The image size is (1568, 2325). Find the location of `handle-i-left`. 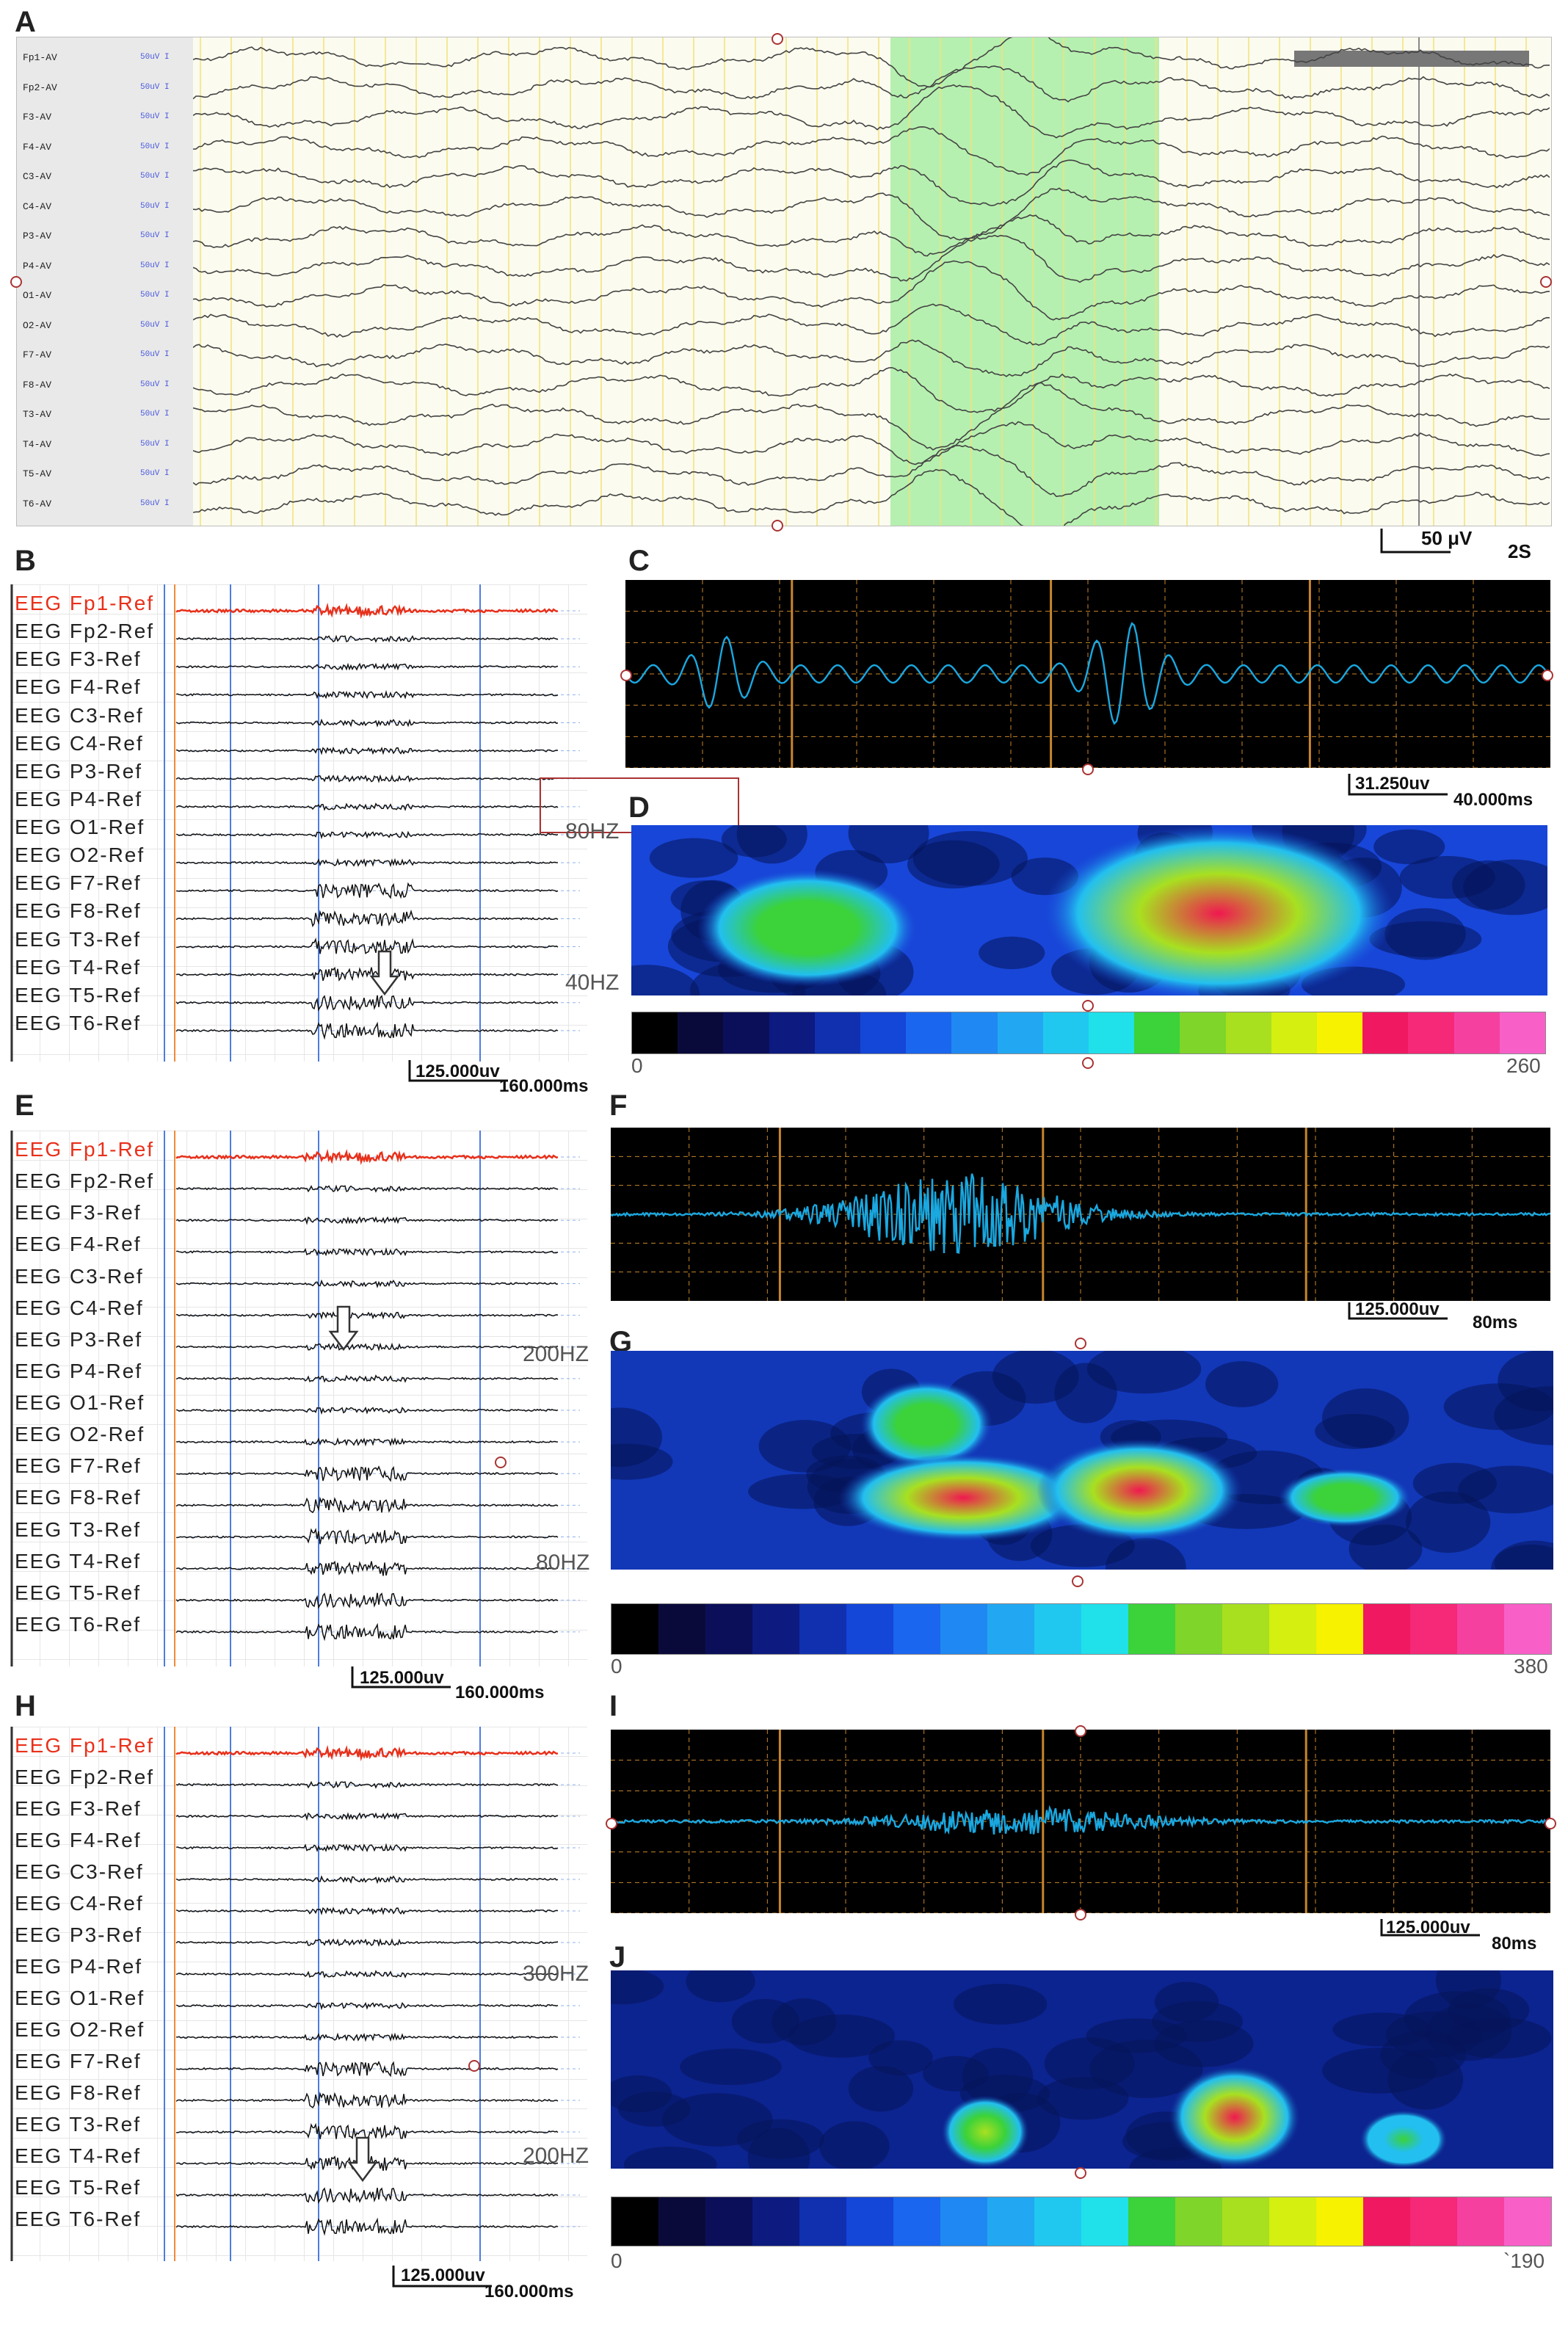

handle-i-left is located at coordinates (611, 1823).